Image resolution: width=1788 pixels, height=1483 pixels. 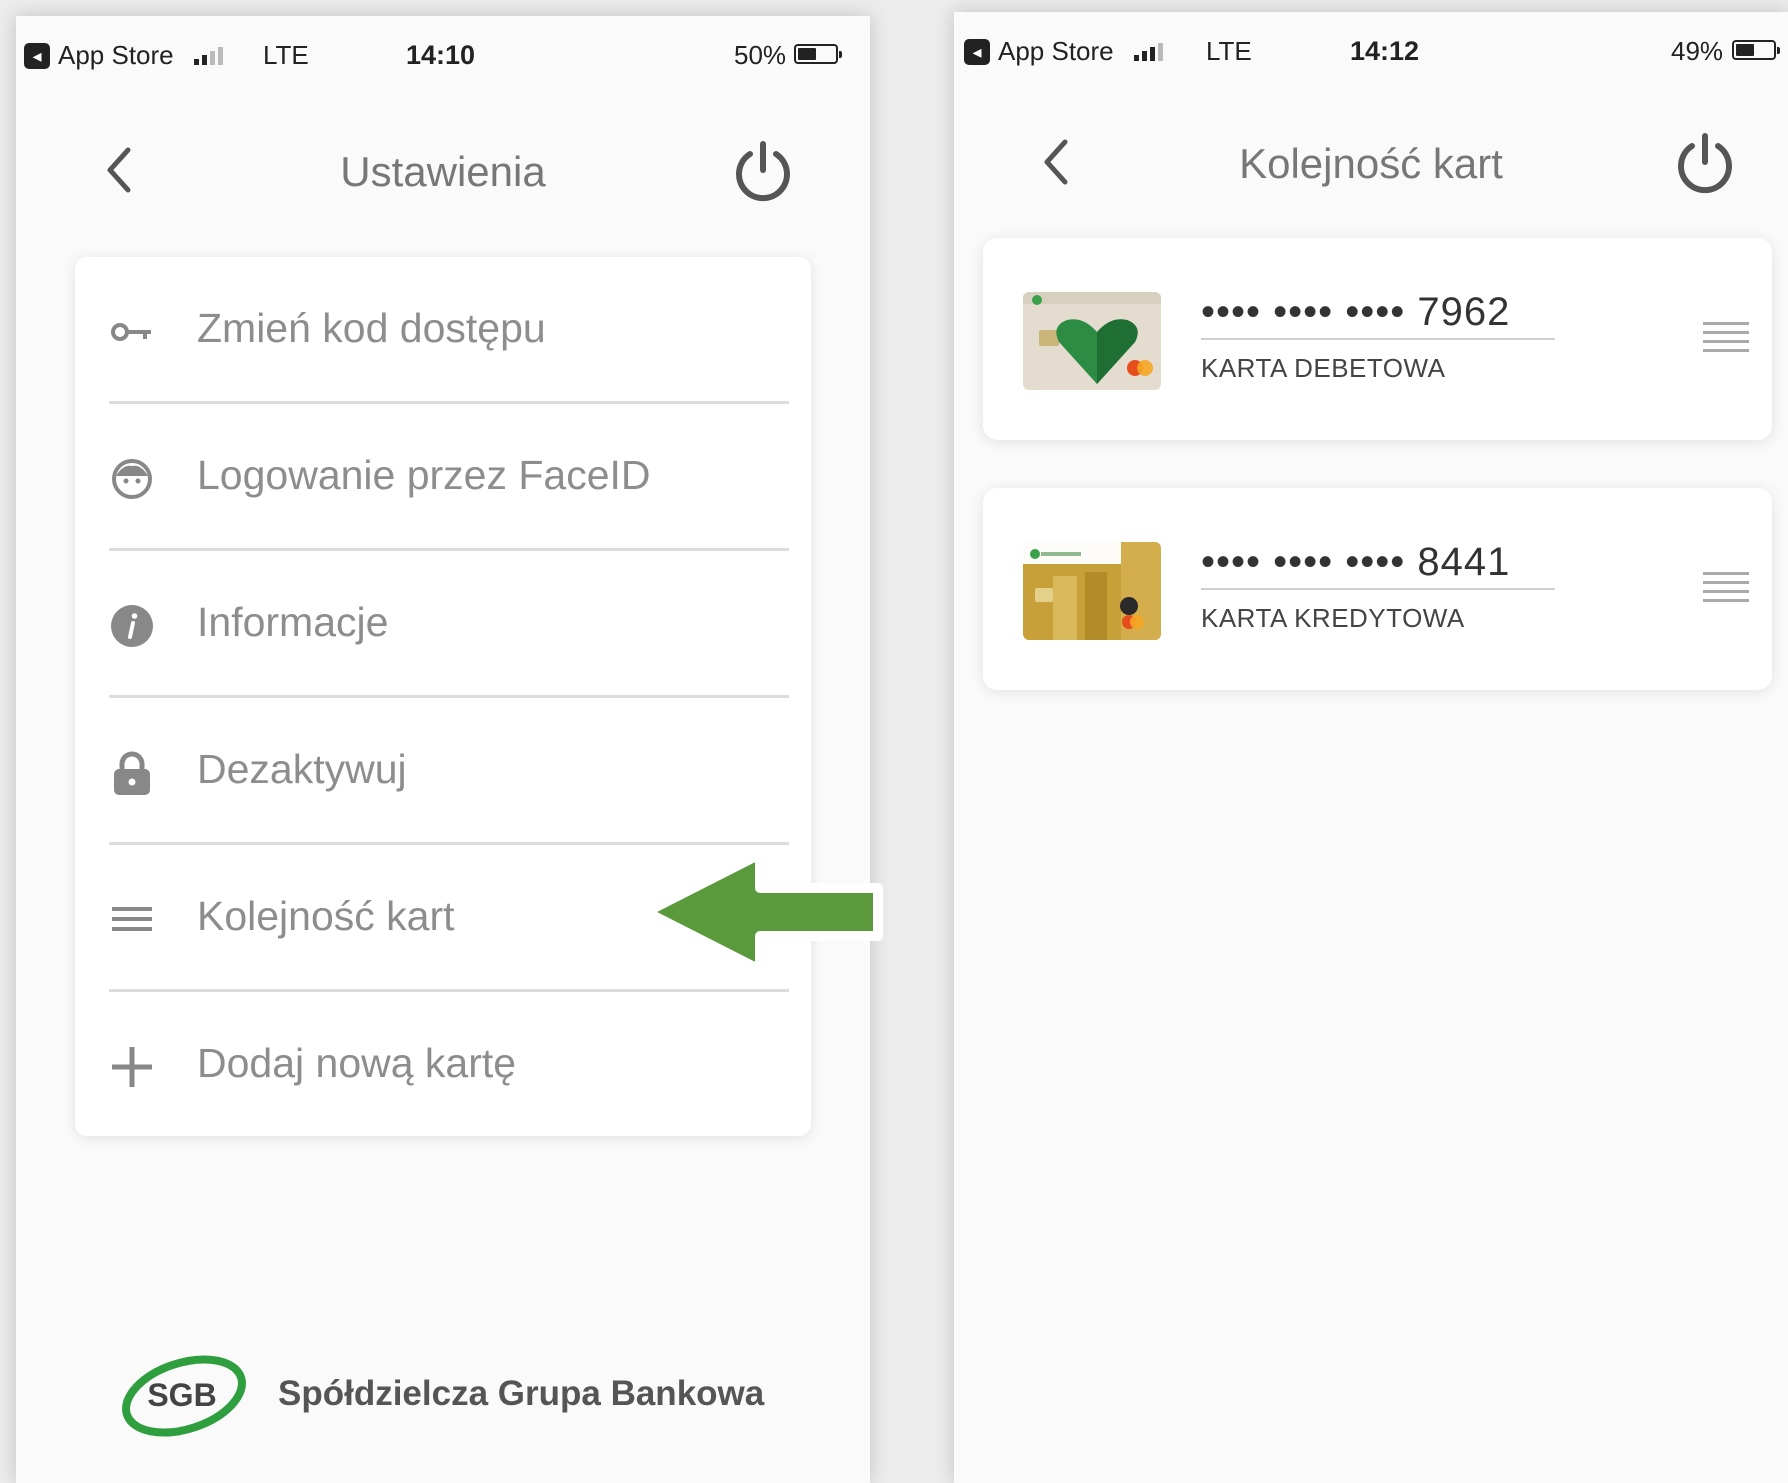 I want to click on card-number: •••• •••• •••• 8441, so click(x=1356, y=562).